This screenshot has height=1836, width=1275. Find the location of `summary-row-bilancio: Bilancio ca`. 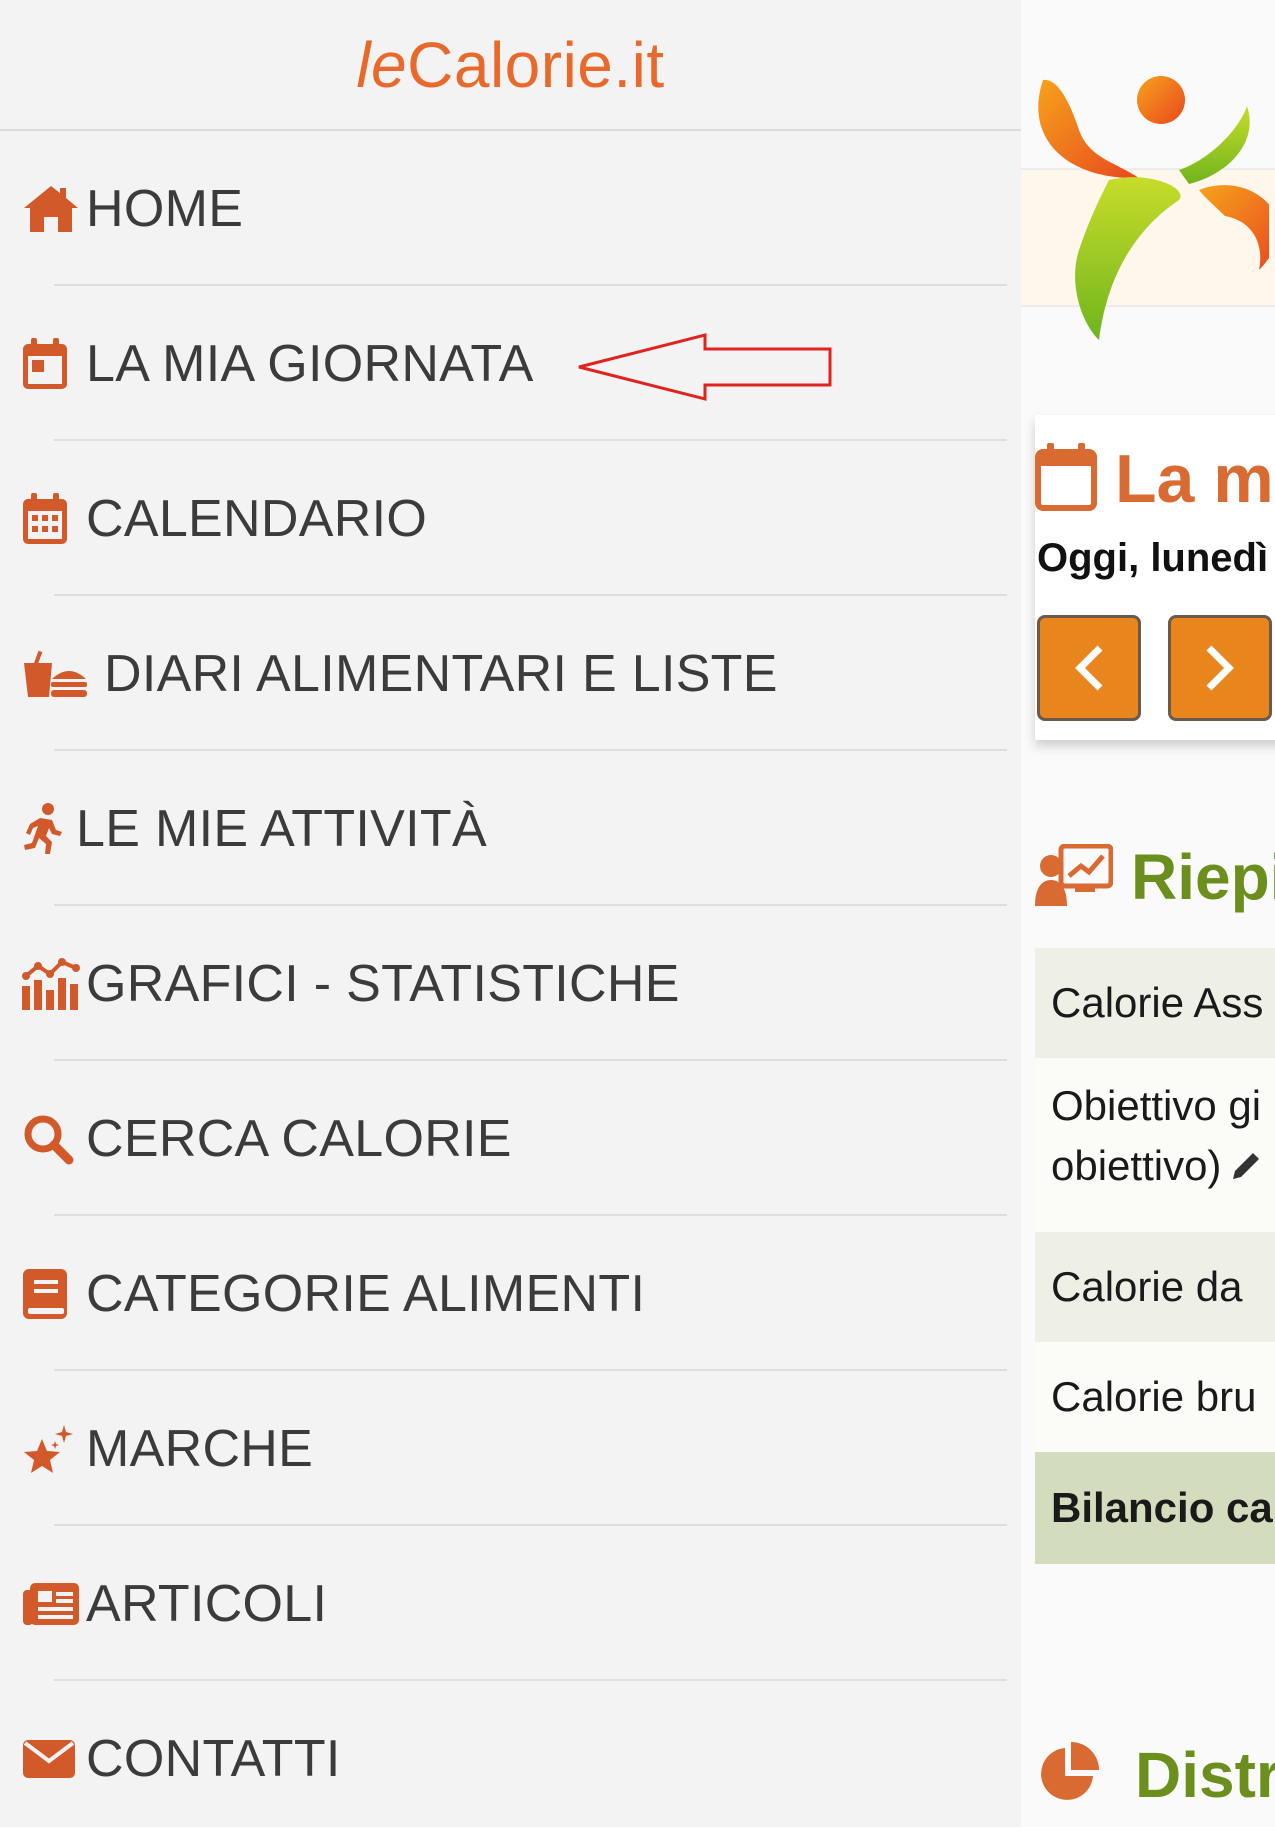

summary-row-bilancio: Bilancio ca is located at coordinates (1155, 1508).